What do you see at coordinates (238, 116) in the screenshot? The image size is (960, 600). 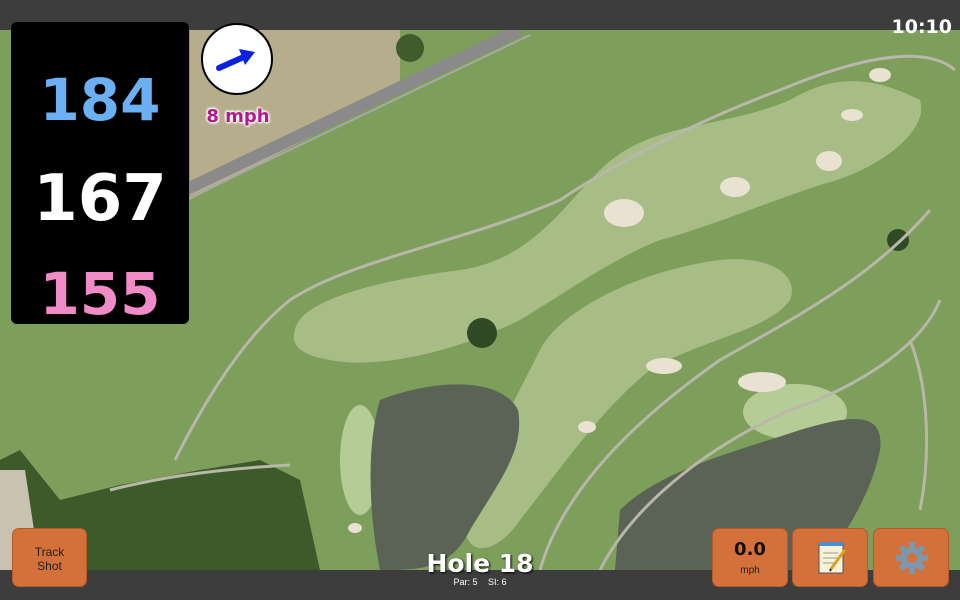 I see `wind-speed-label: 8 mph` at bounding box center [238, 116].